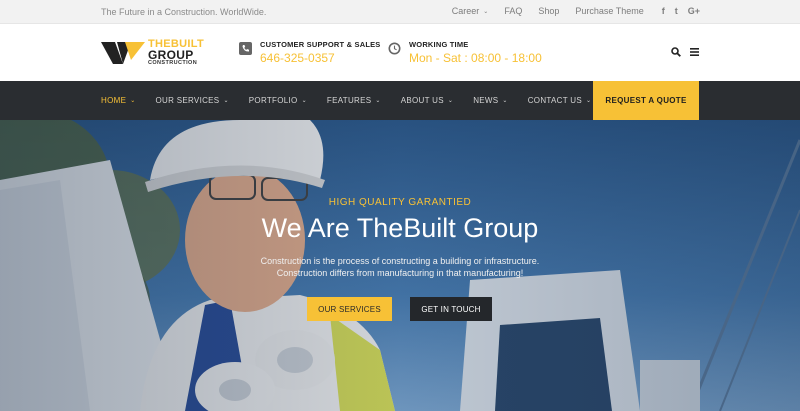  Describe the element at coordinates (513, 11) in the screenshot. I see `top-link-faq: FAQ` at that location.